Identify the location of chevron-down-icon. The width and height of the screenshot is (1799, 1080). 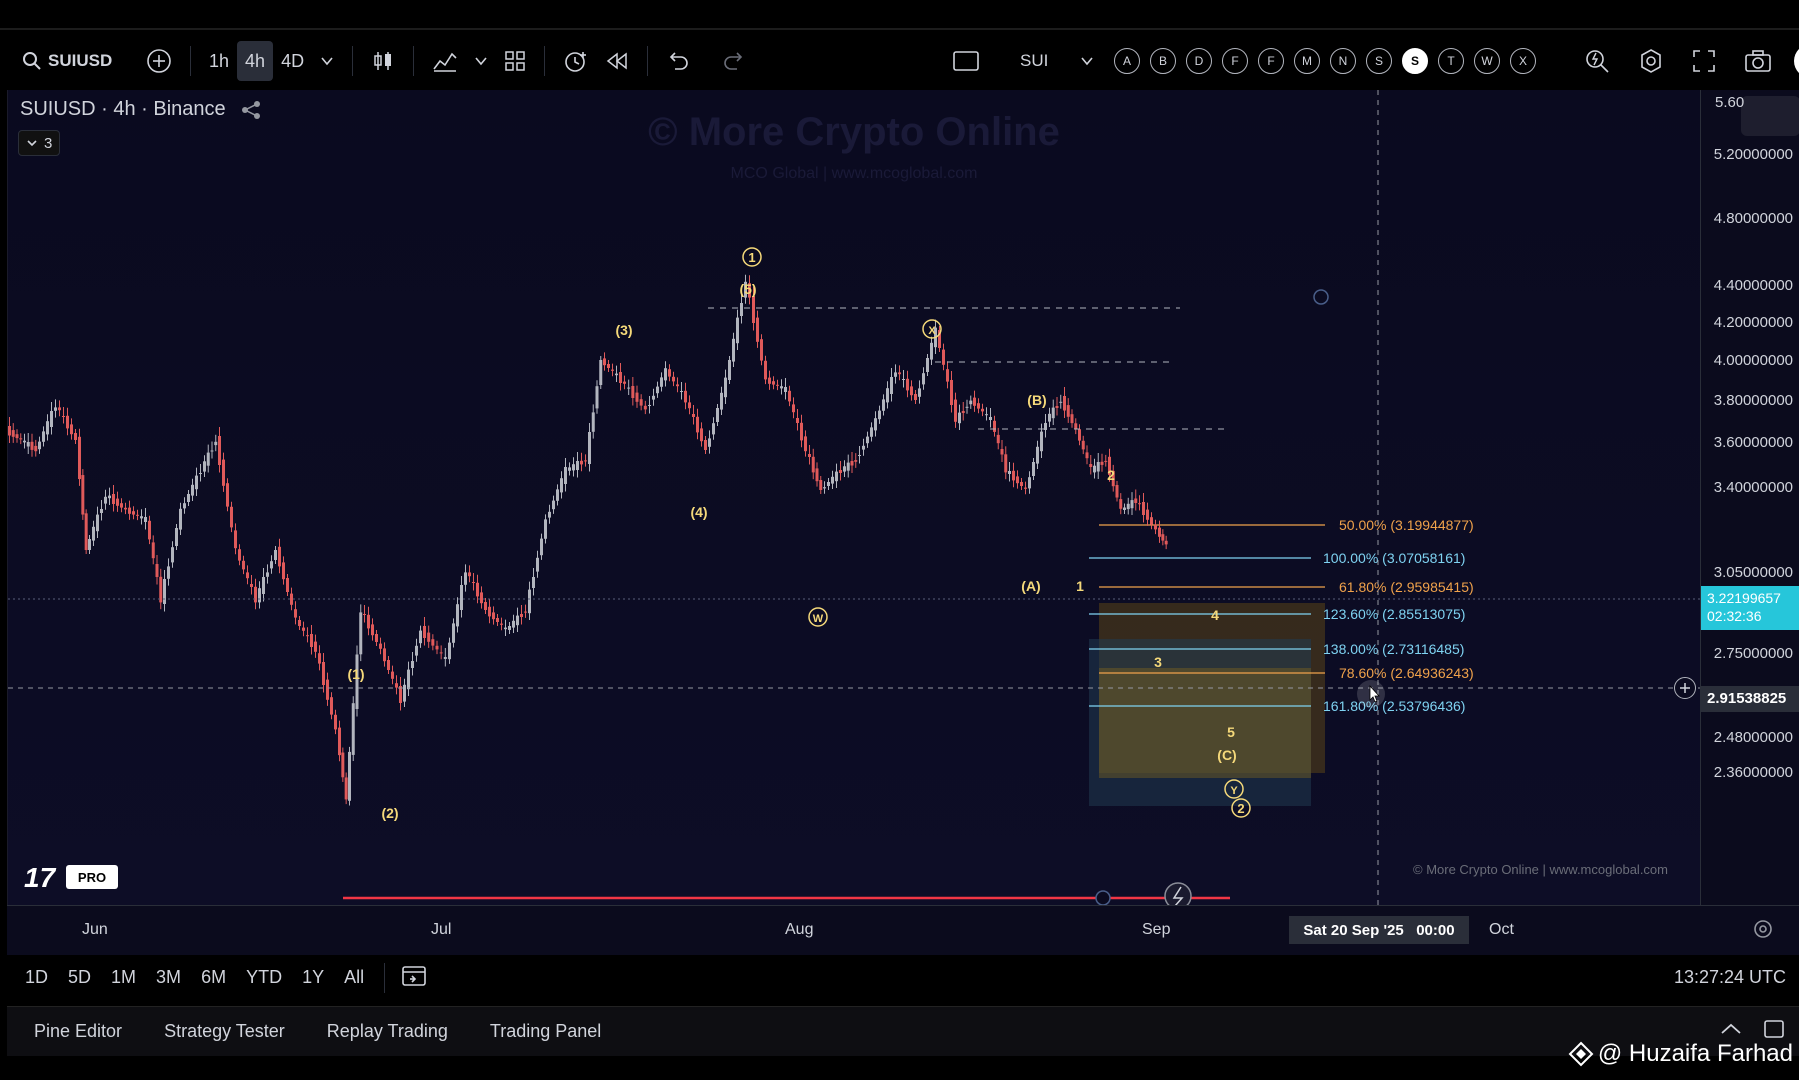
(481, 61).